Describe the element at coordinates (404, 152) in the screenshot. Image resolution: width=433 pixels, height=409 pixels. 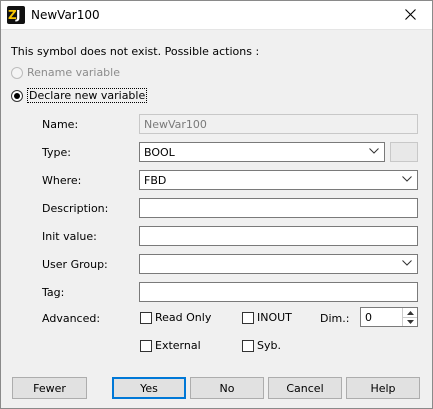
I see `type-browse-button` at that location.